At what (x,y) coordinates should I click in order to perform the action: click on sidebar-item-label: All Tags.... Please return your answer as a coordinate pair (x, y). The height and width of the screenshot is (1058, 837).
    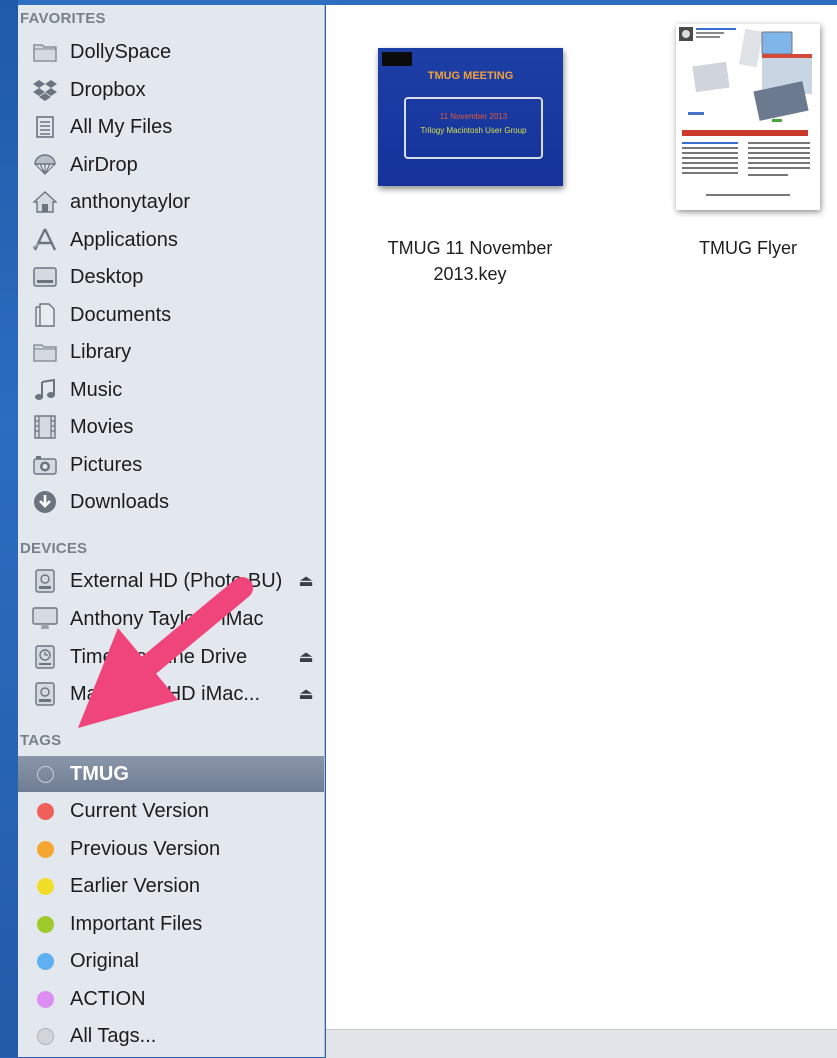
    Looking at the image, I should click on (113, 1035).